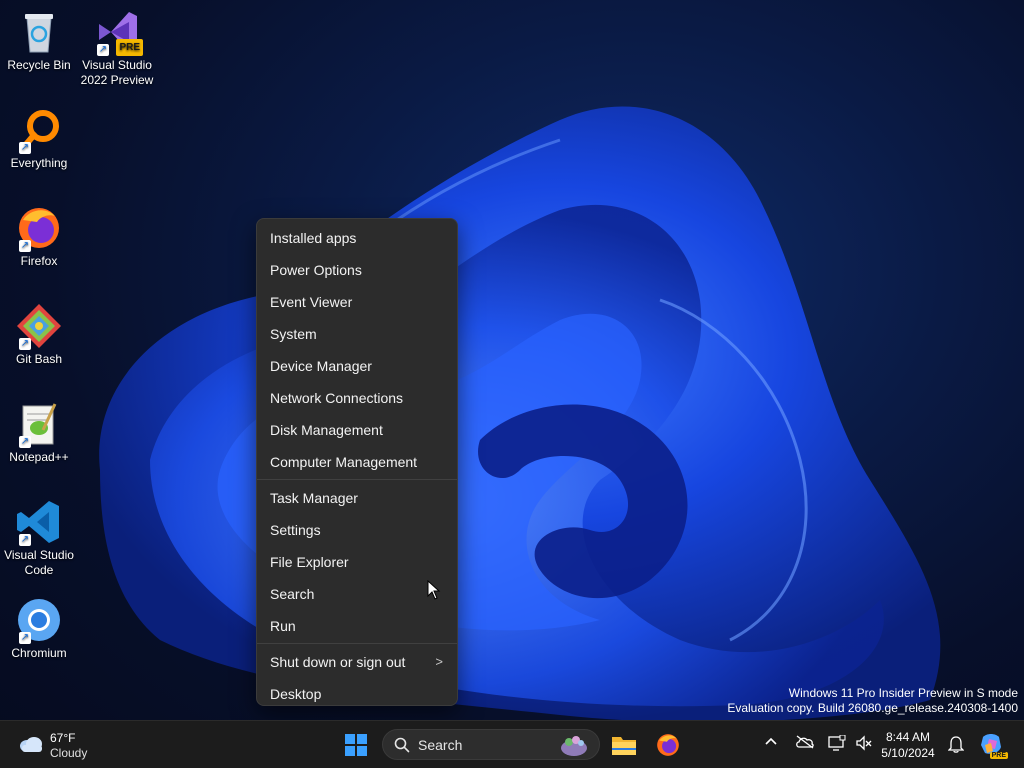 Image resolution: width=1024 pixels, height=768 pixels. I want to click on desktop-icon-everything: ↗ Everything, so click(39, 138).